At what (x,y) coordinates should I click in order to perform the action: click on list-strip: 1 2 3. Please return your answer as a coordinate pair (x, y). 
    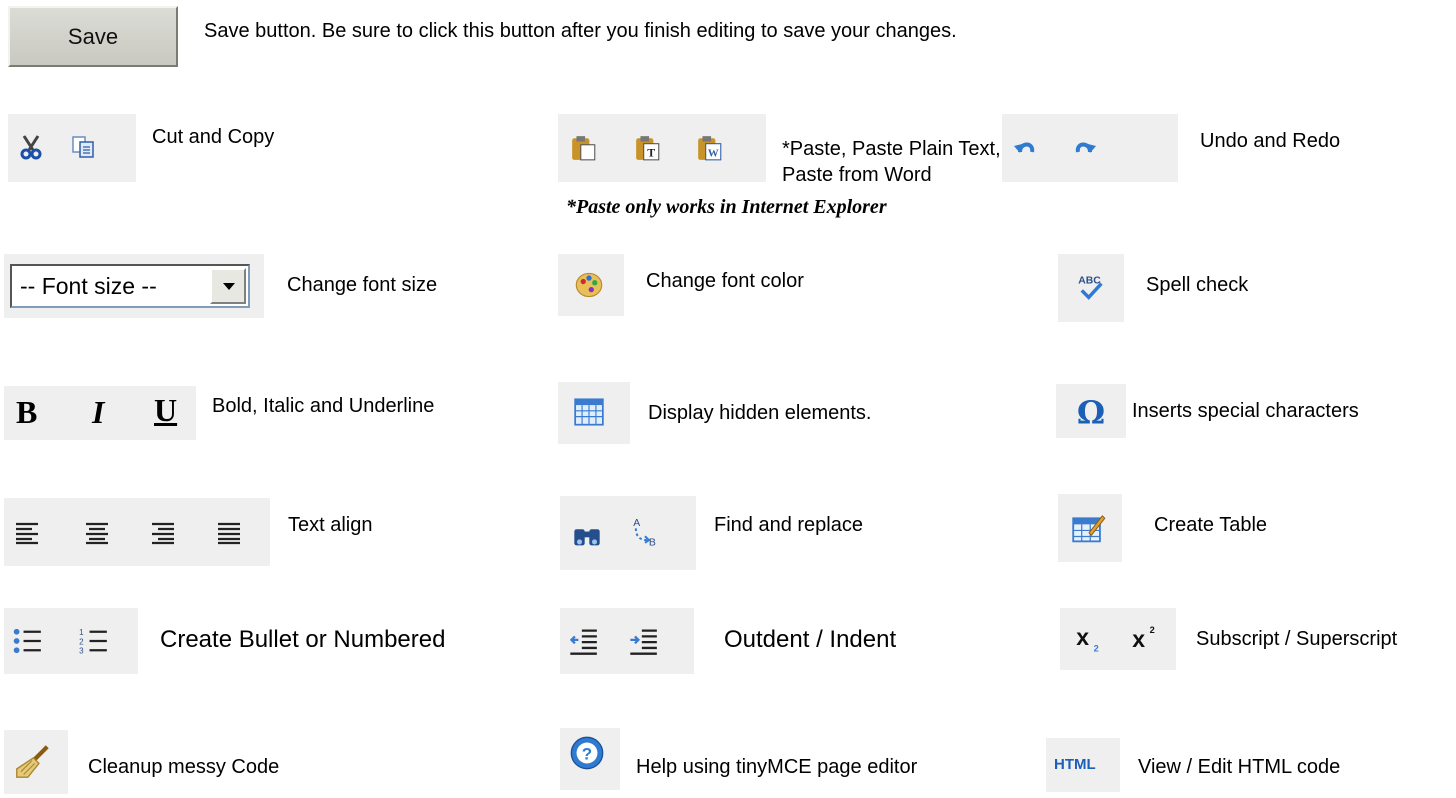
    Looking at the image, I should click on (71, 641).